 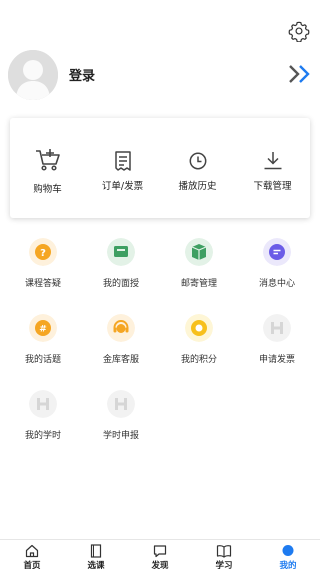 I want to click on tab-mine-label: 我的, so click(x=288, y=565).